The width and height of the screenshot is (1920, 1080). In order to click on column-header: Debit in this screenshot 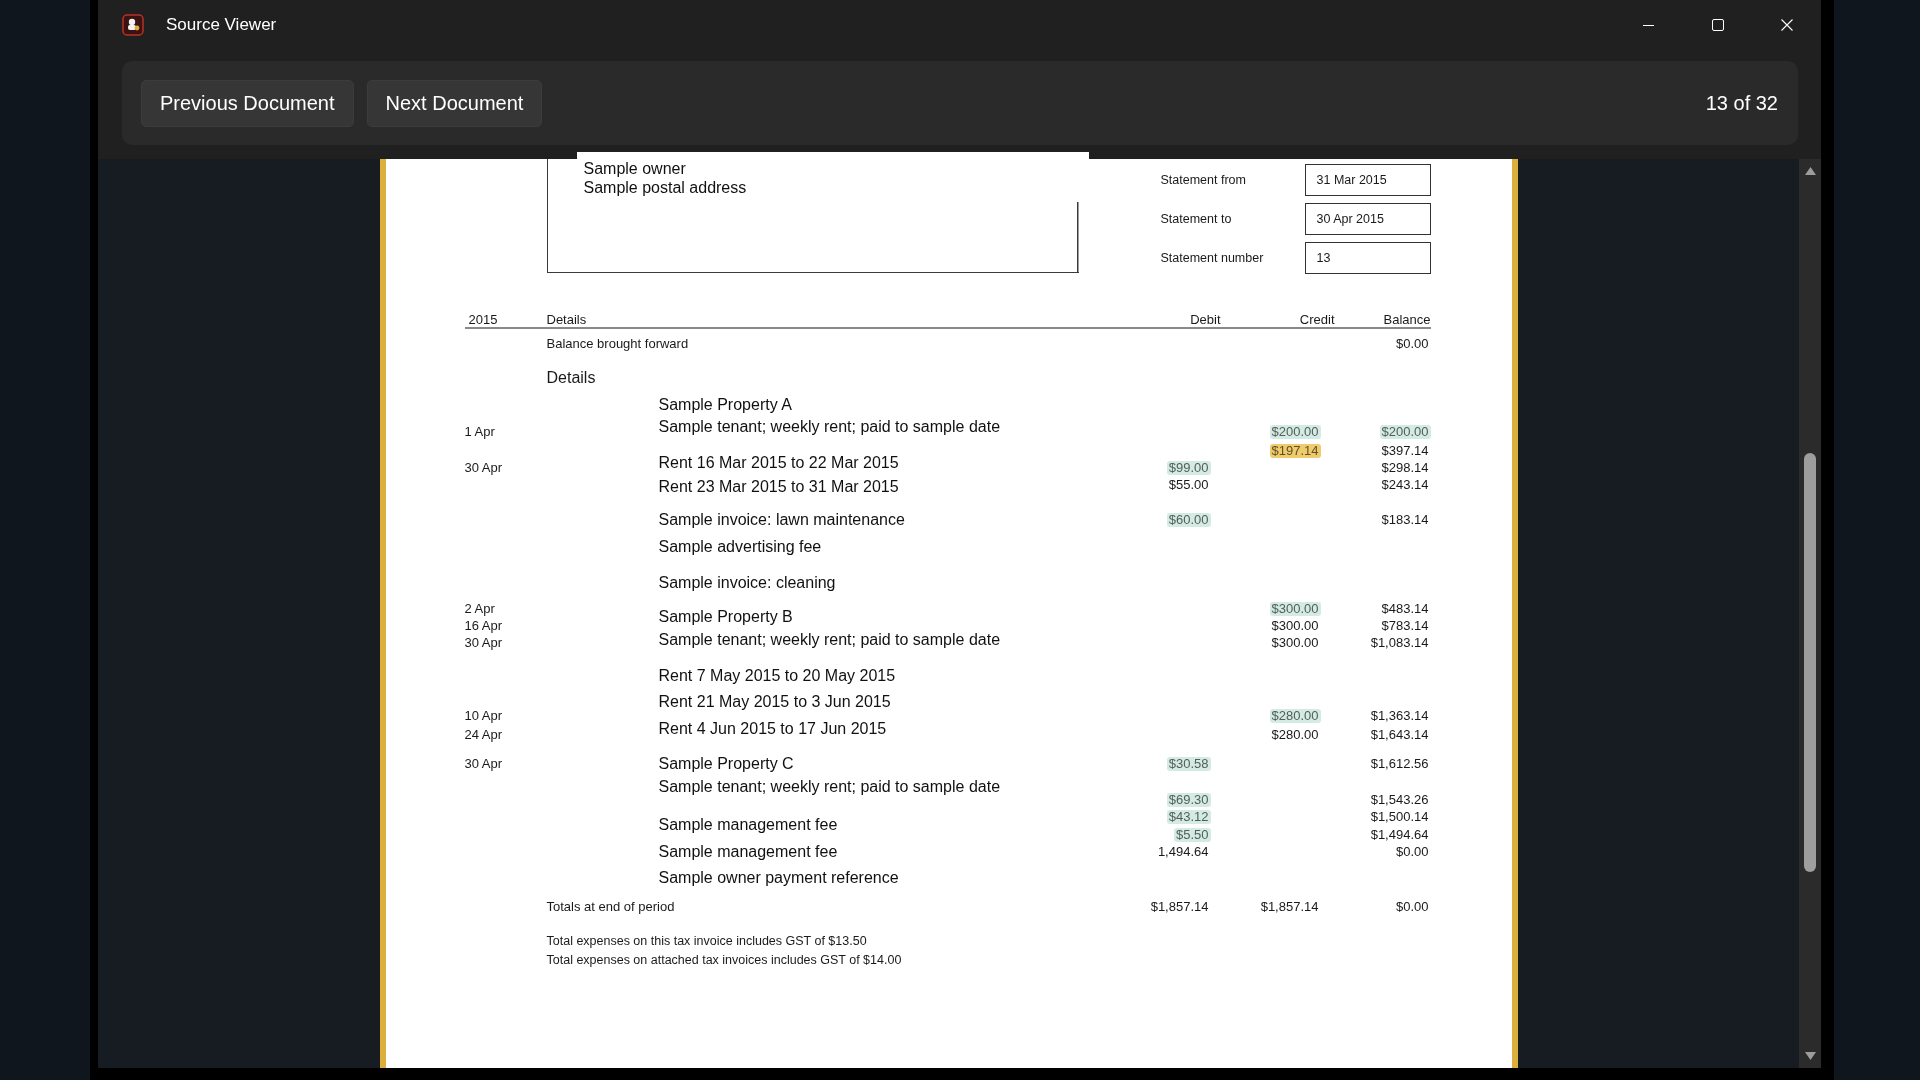, I will do `click(1205, 319)`.